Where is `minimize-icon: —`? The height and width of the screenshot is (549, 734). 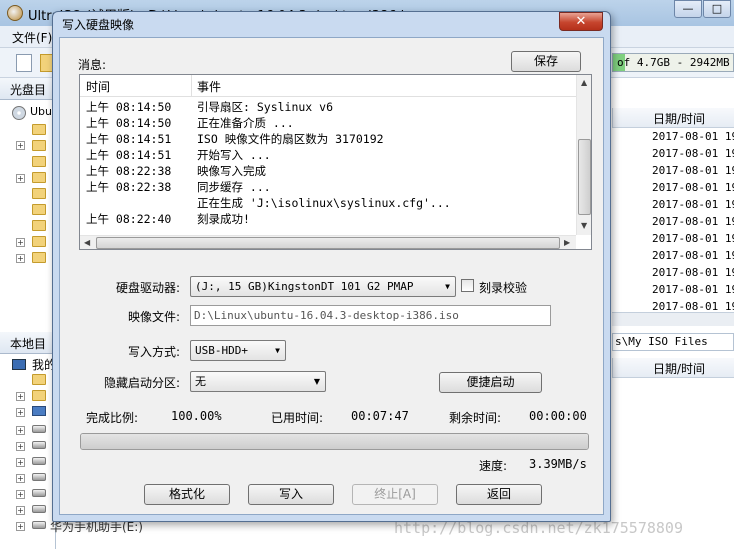 minimize-icon: — is located at coordinates (688, 8).